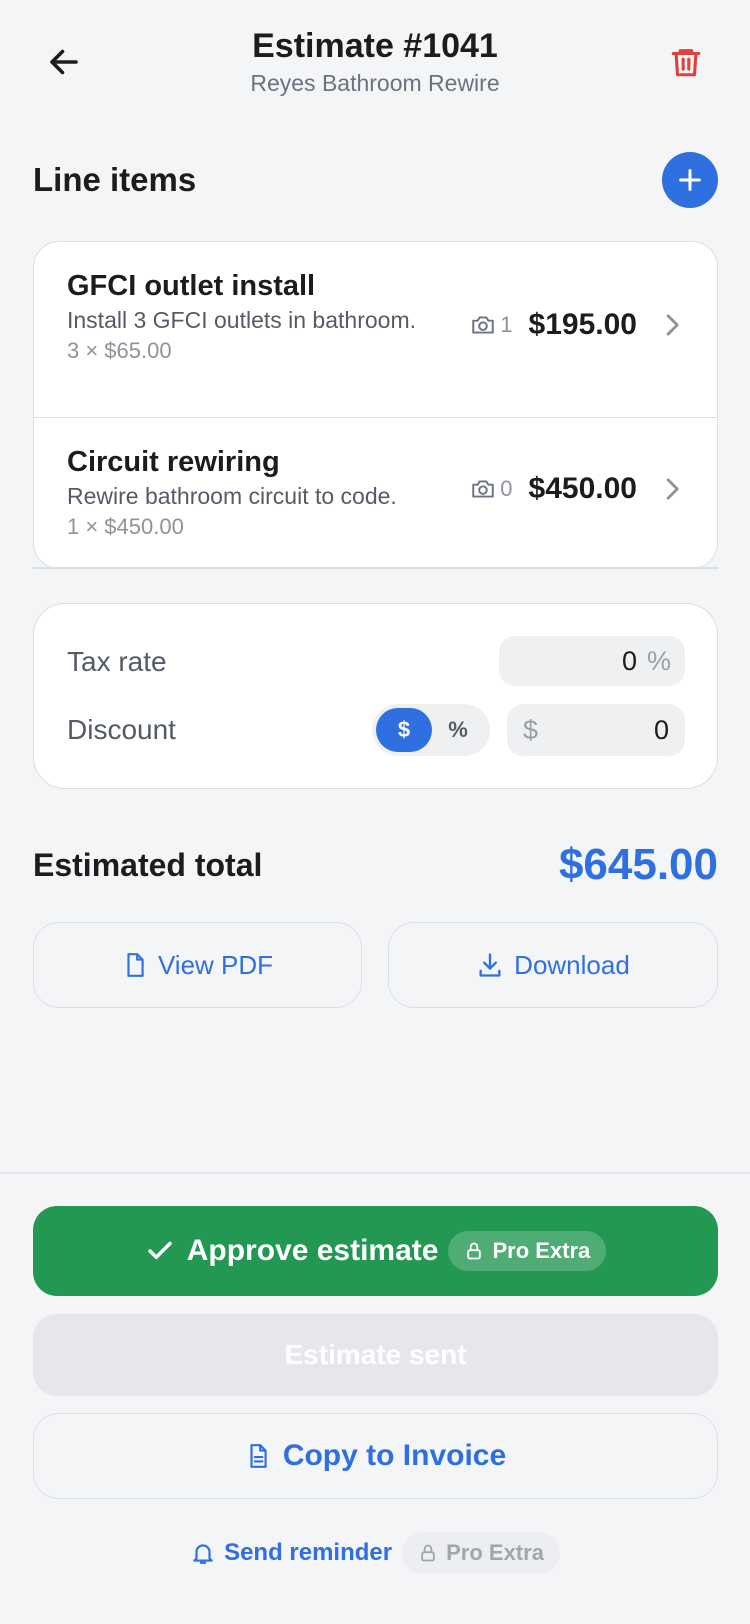 The image size is (750, 1624). I want to click on line-items-header: Line items, so click(375, 180).